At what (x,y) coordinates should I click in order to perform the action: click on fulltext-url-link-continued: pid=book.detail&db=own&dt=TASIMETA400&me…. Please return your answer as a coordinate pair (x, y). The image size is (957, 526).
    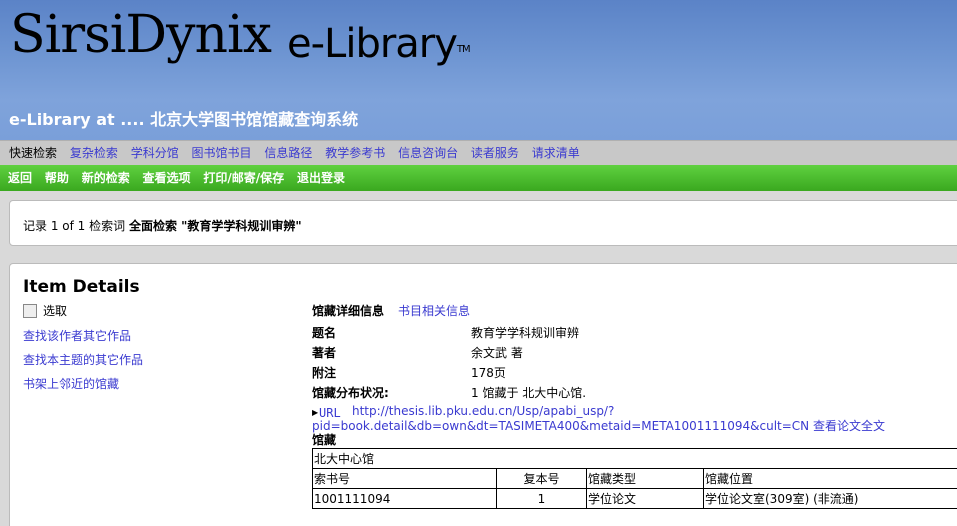
    Looking at the image, I should click on (634, 426).